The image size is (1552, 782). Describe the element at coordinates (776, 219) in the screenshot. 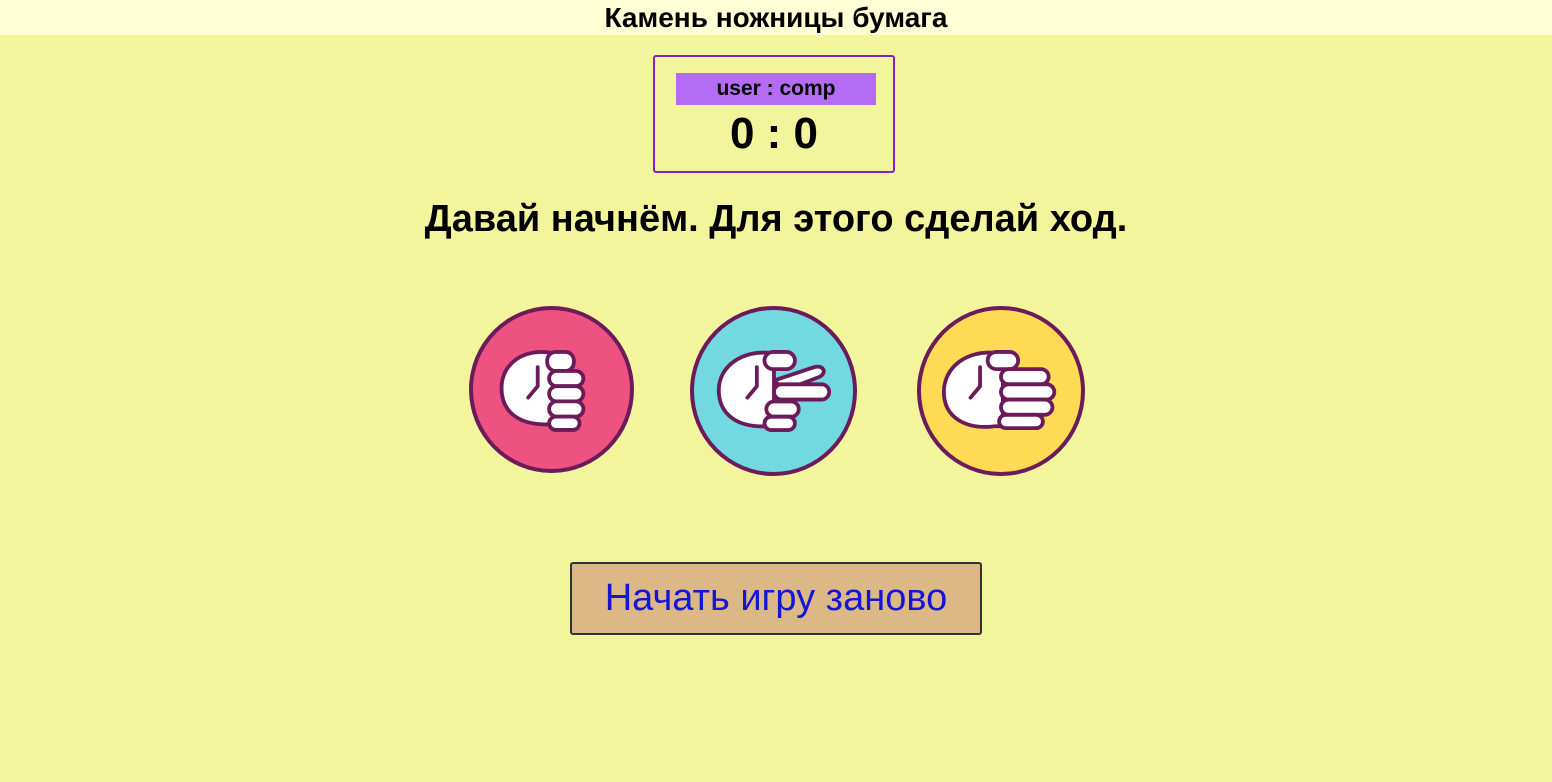

I see `game-message: Давай начнём. Для этого сделай ход.` at that location.